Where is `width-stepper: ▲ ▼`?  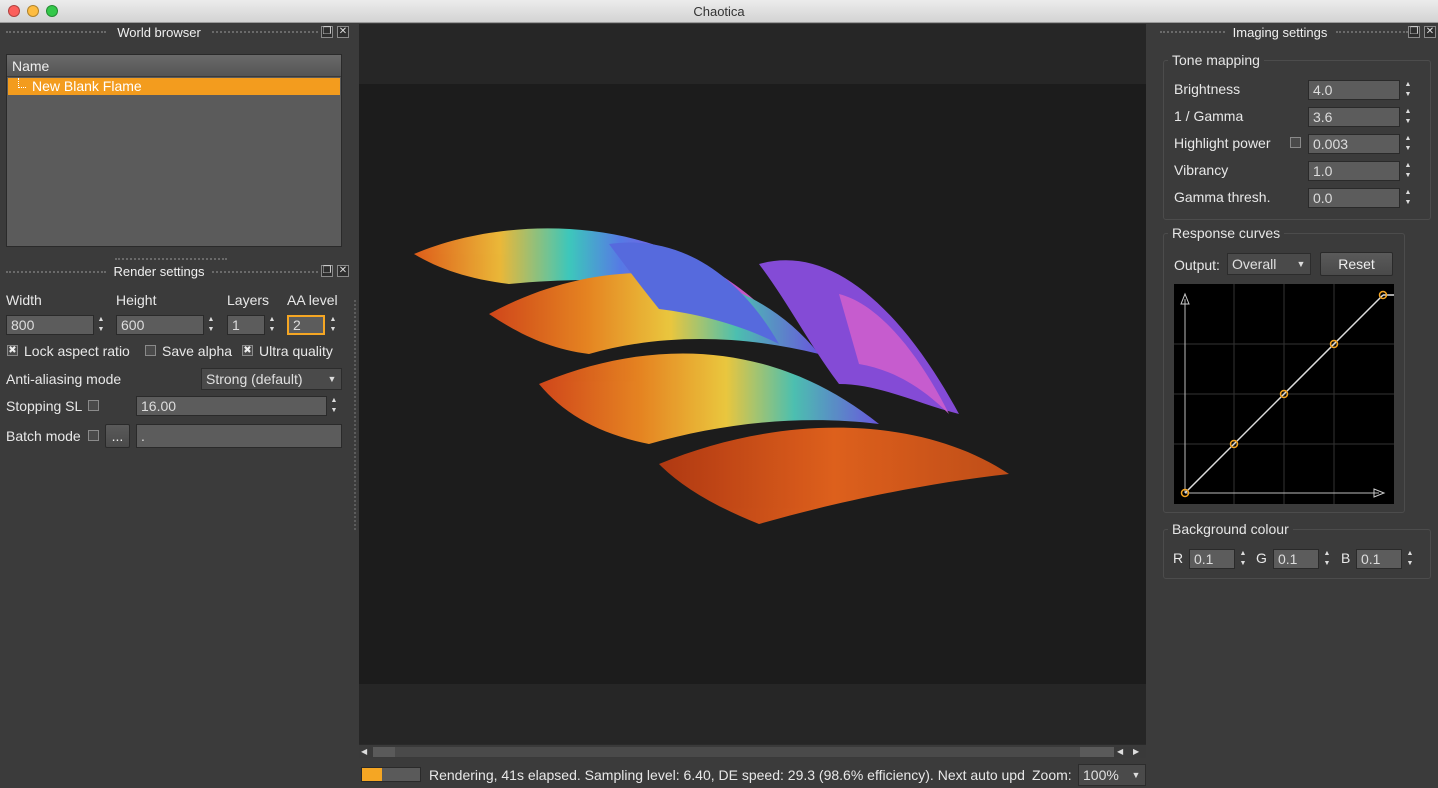
width-stepper: ▲ ▼ is located at coordinates (101, 325).